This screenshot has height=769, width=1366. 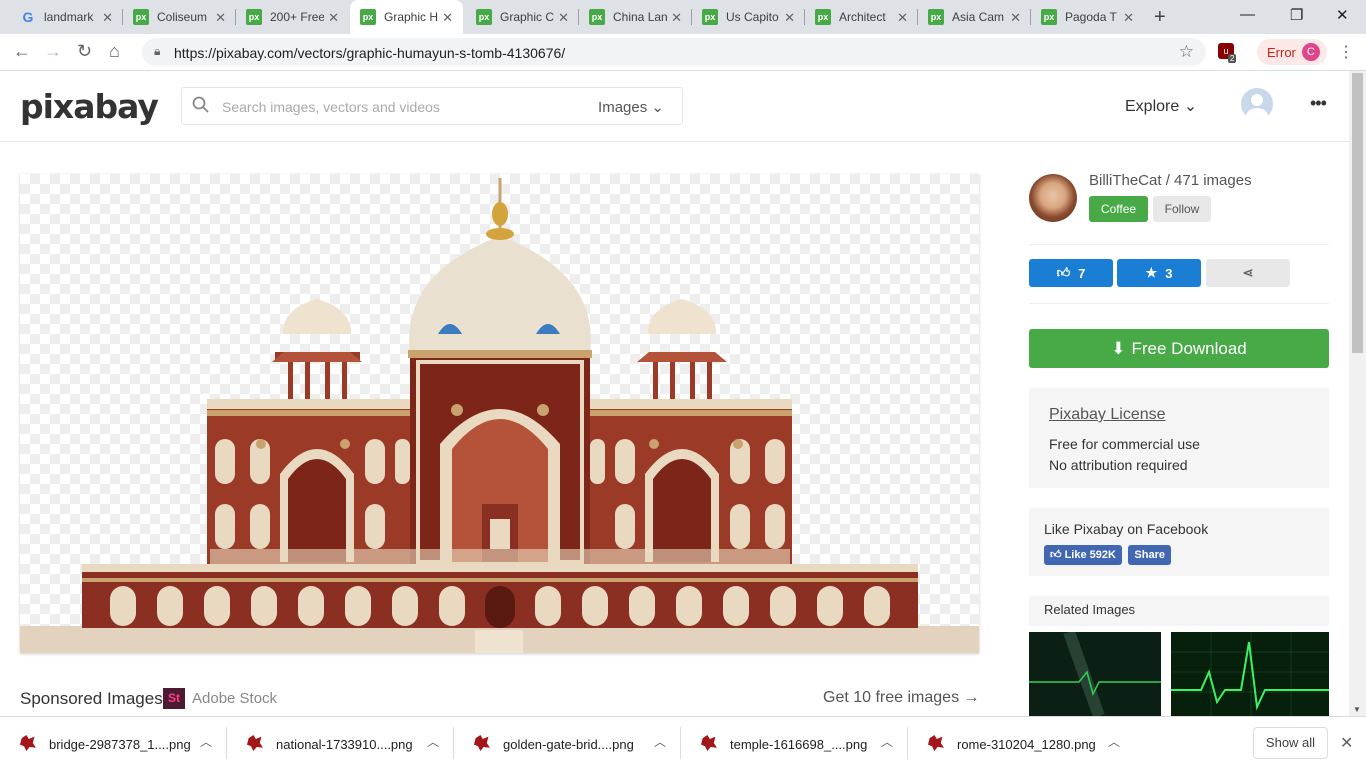 I want to click on tab-title: 200+ Free, so click(x=297, y=17).